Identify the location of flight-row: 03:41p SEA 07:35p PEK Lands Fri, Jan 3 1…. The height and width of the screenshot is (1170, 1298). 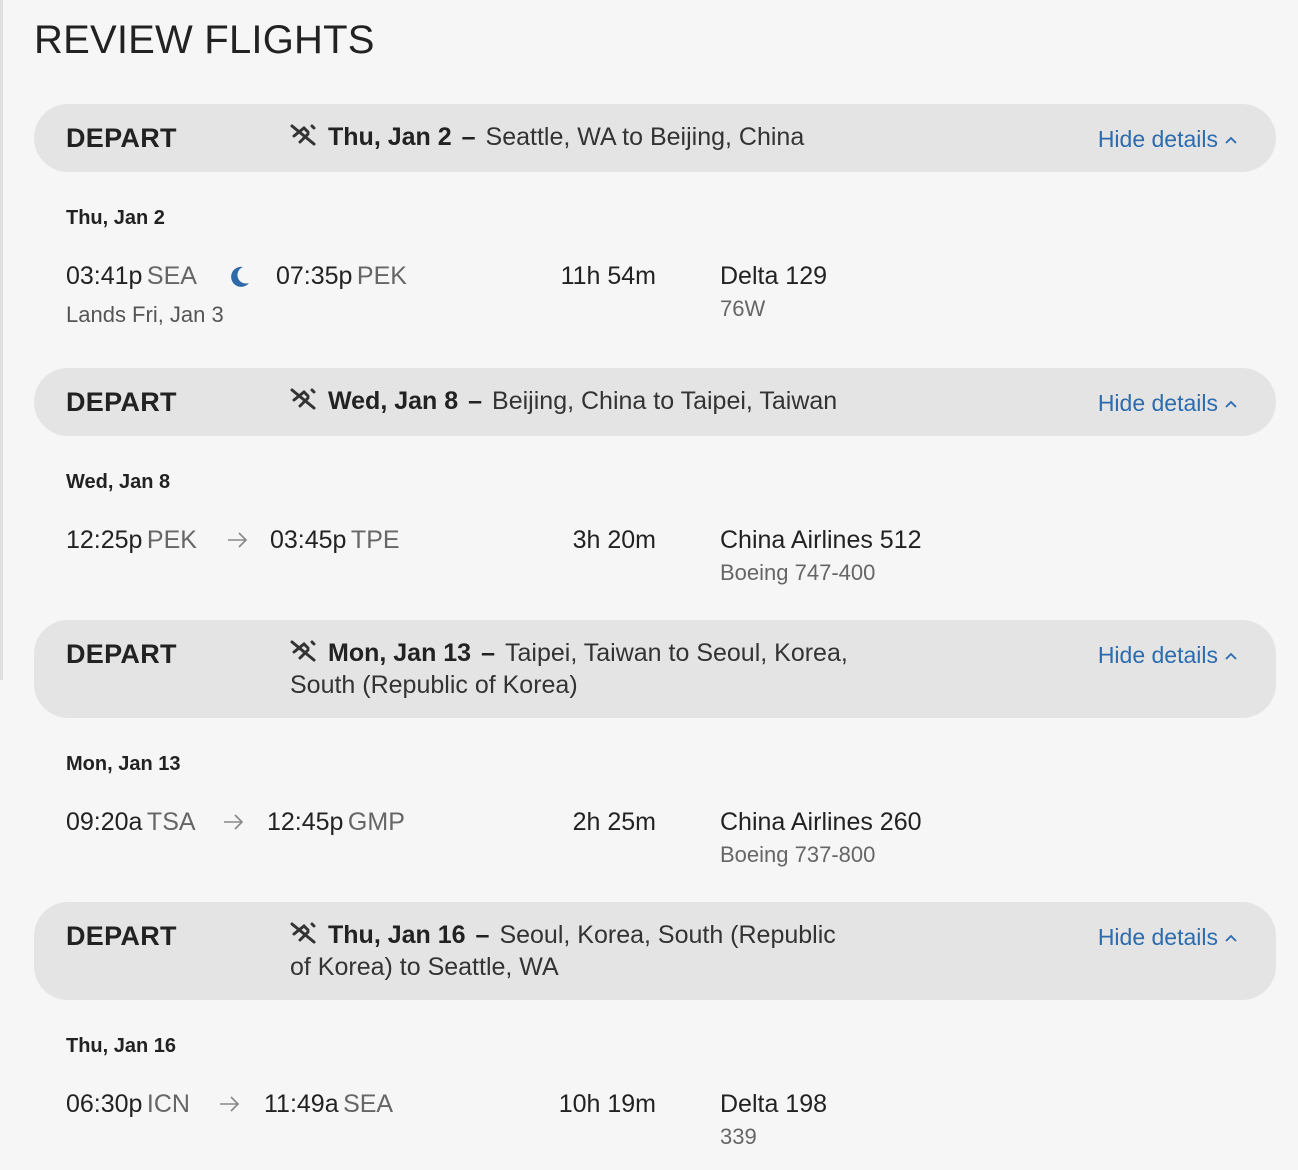
(666, 302).